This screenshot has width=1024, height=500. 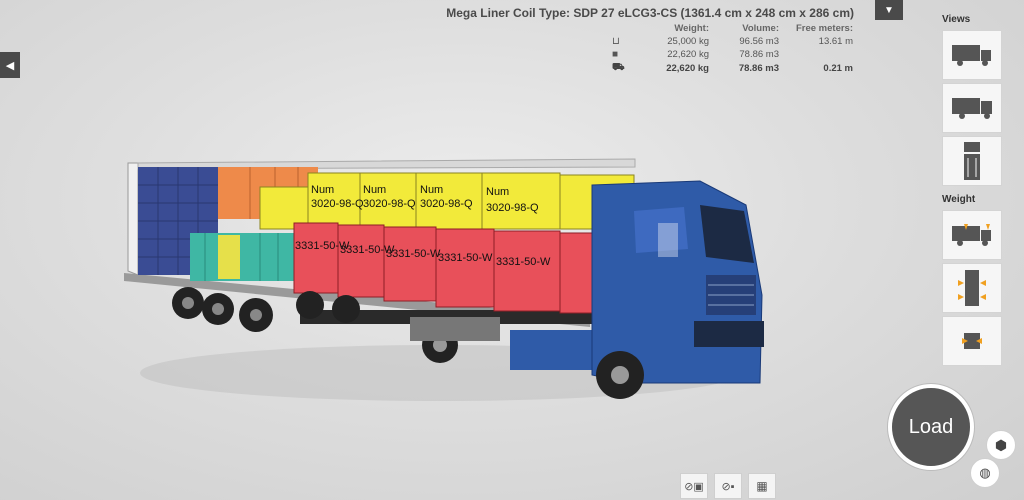 I want to click on side-view-button, so click(x=972, y=55).